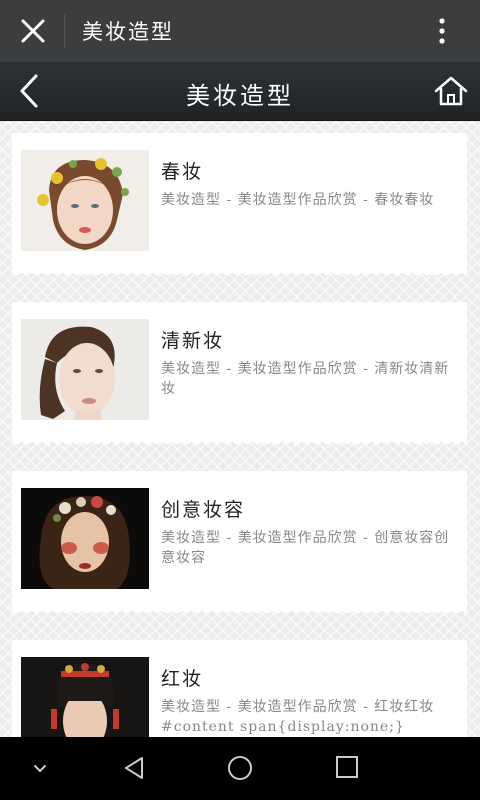 The image size is (480, 800). I want to click on item-title: 红妆, so click(182, 677).